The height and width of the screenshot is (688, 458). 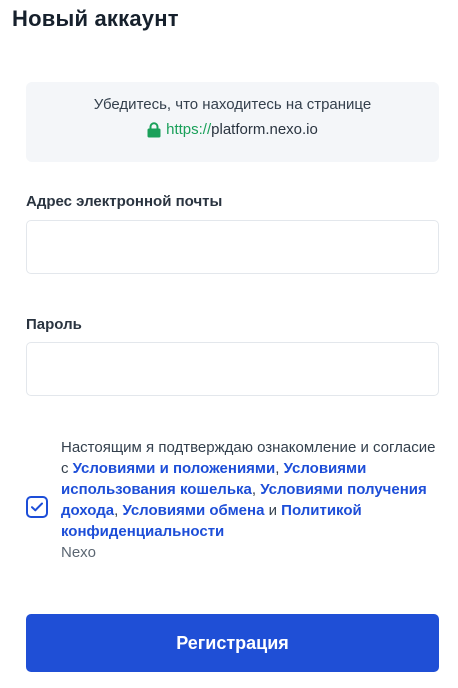 I want to click on password-field, so click(x=232, y=369).